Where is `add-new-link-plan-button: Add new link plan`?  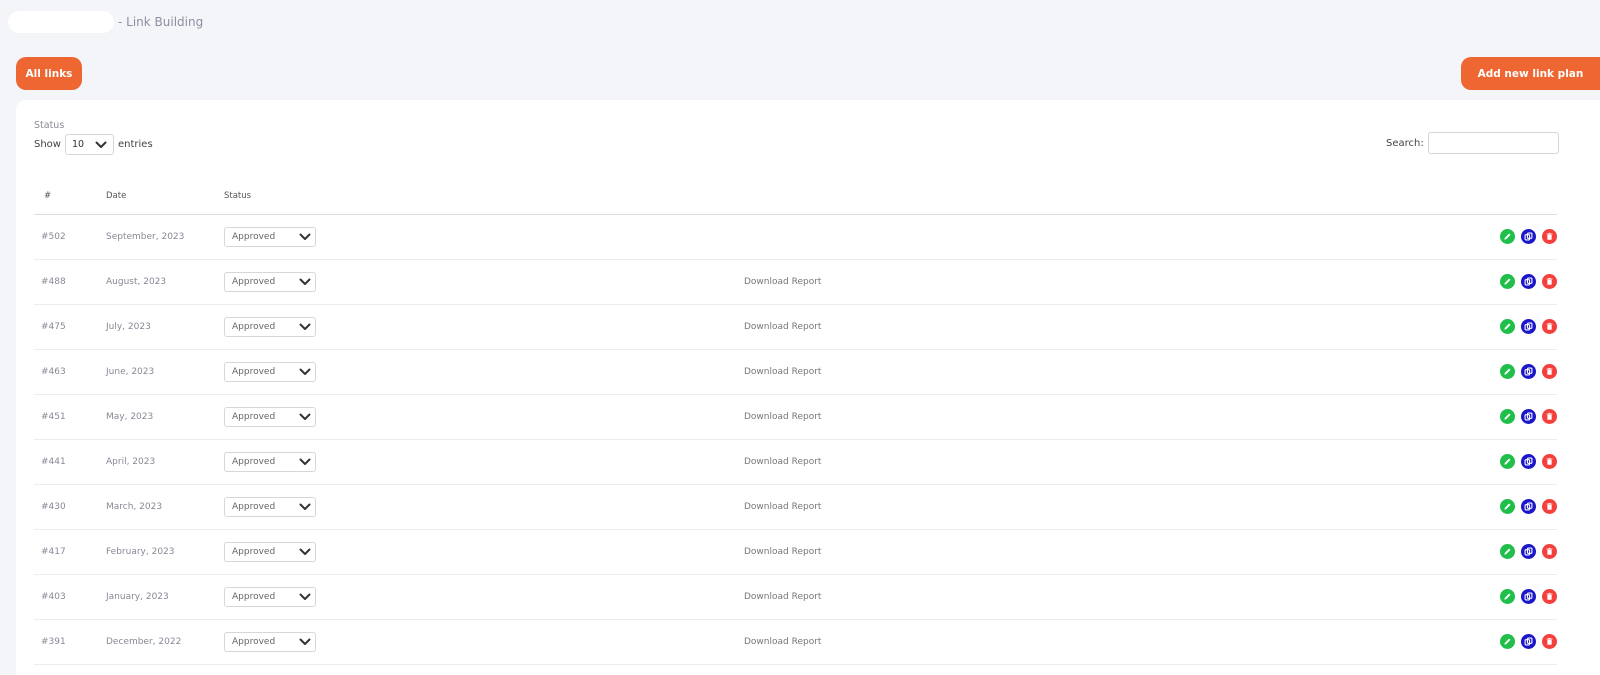 add-new-link-plan-button: Add new link plan is located at coordinates (1530, 73).